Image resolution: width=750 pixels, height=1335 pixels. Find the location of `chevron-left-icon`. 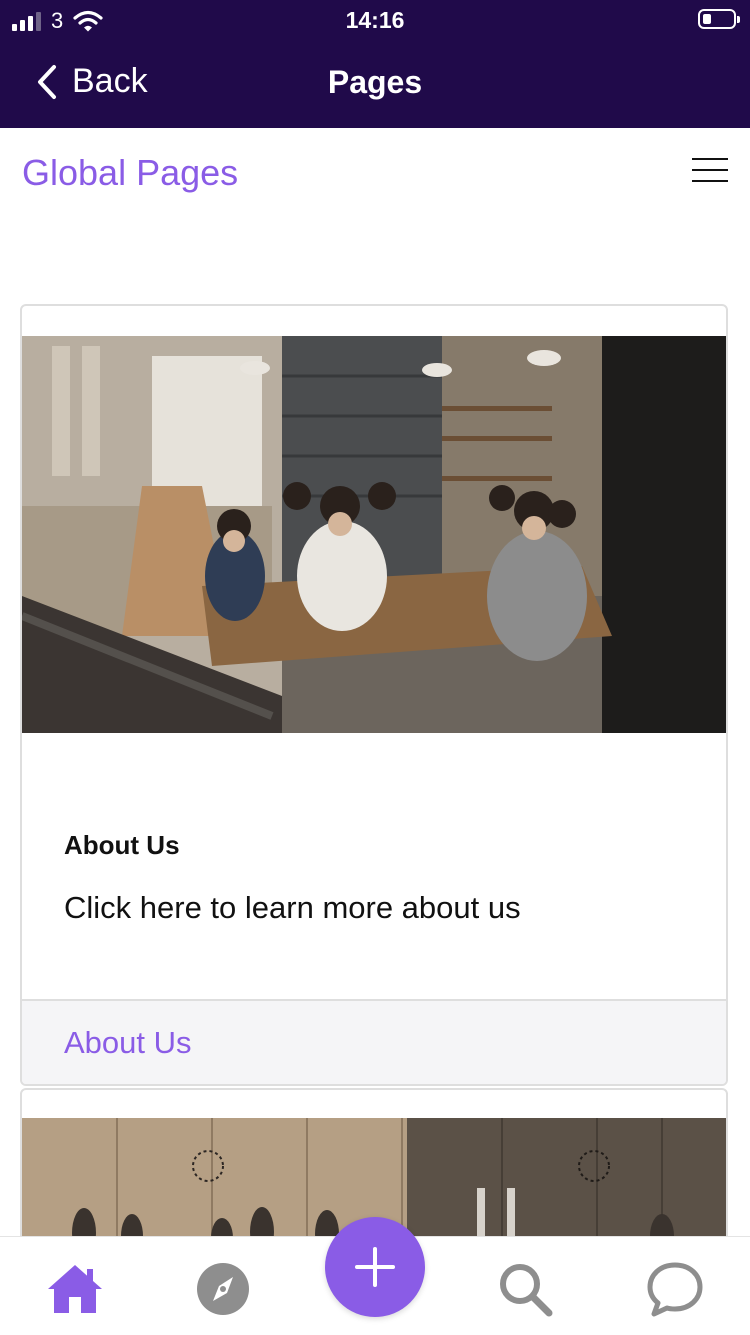

chevron-left-icon is located at coordinates (47, 81).